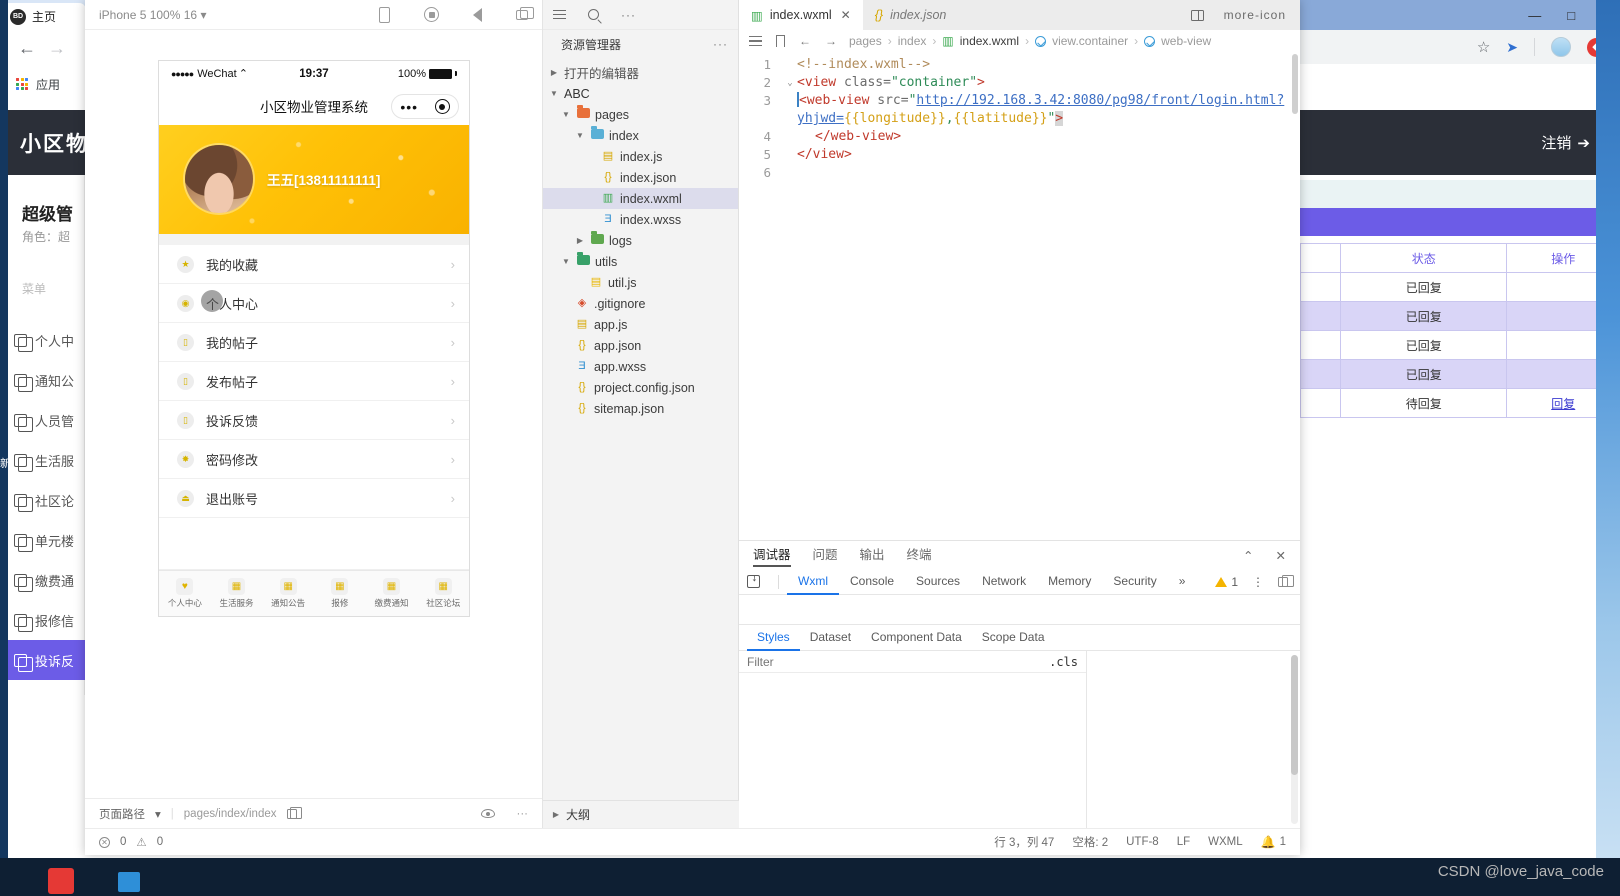  I want to click on menu-item-favorites: ★ 我的收藏 ›, so click(314, 265).